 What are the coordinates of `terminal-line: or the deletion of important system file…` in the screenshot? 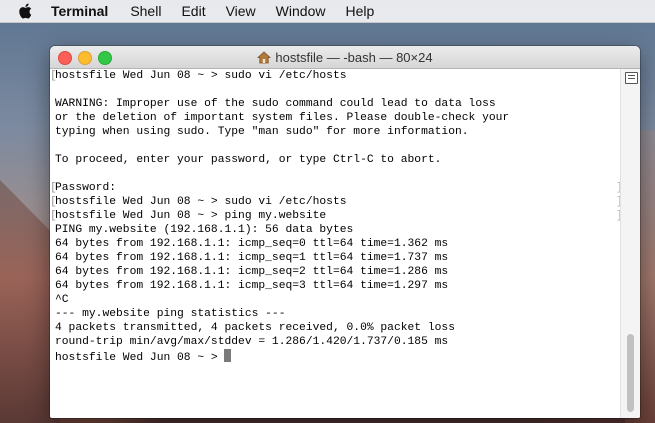 It's located at (335, 118).